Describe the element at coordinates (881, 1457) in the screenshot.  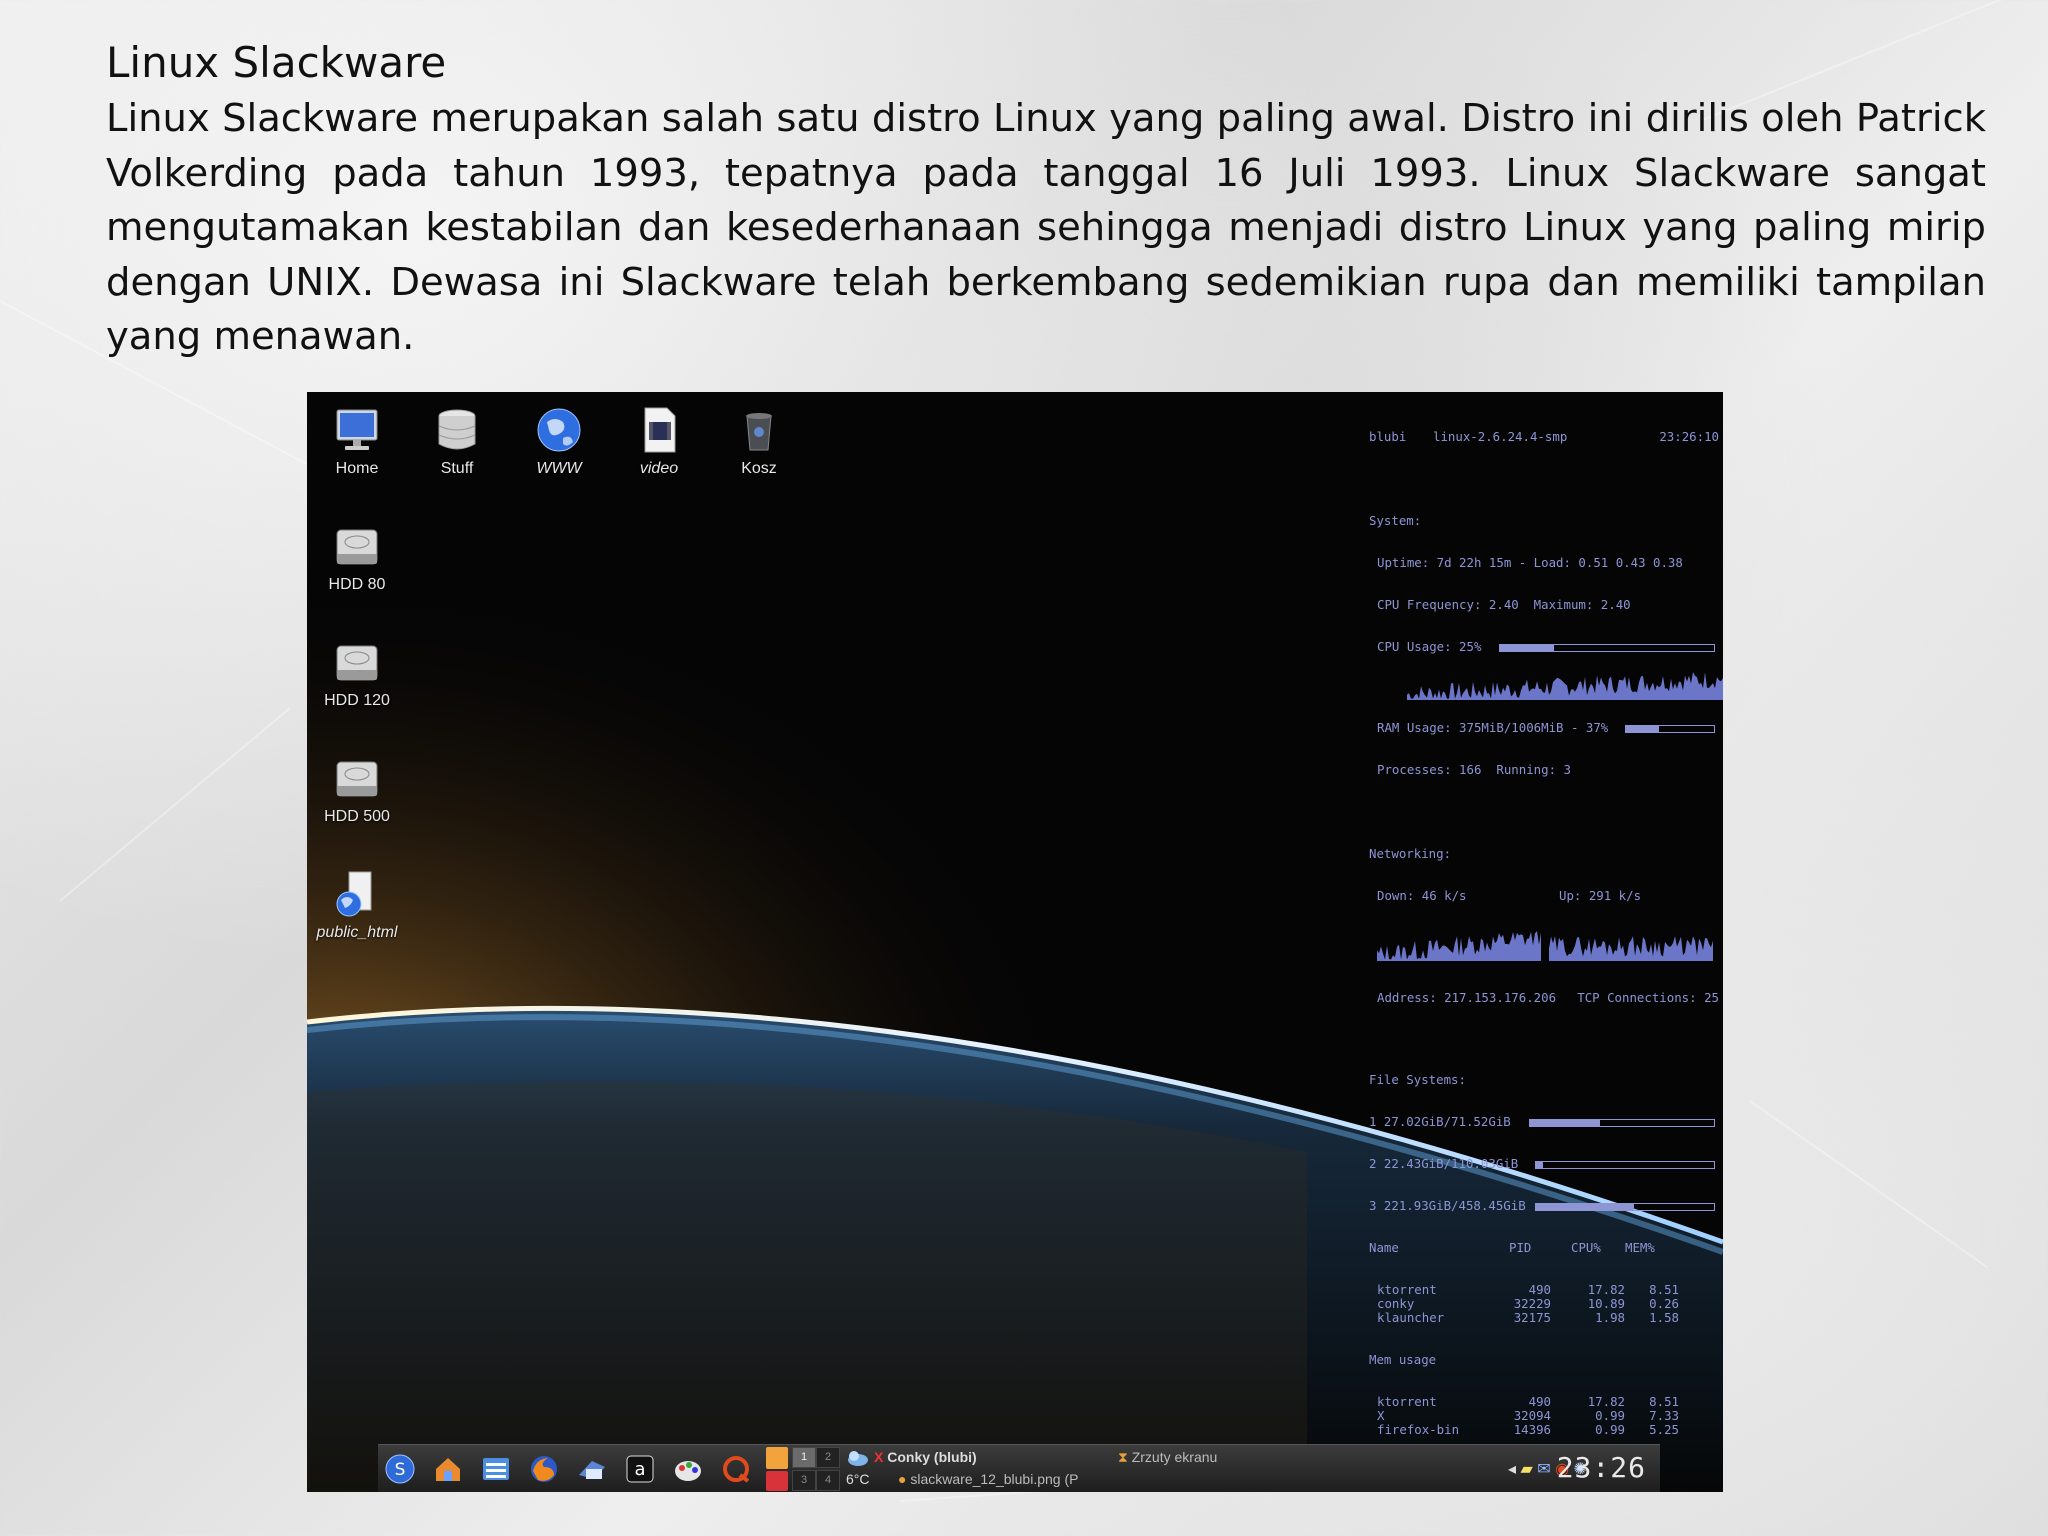
I see `x-icon: X` at that location.